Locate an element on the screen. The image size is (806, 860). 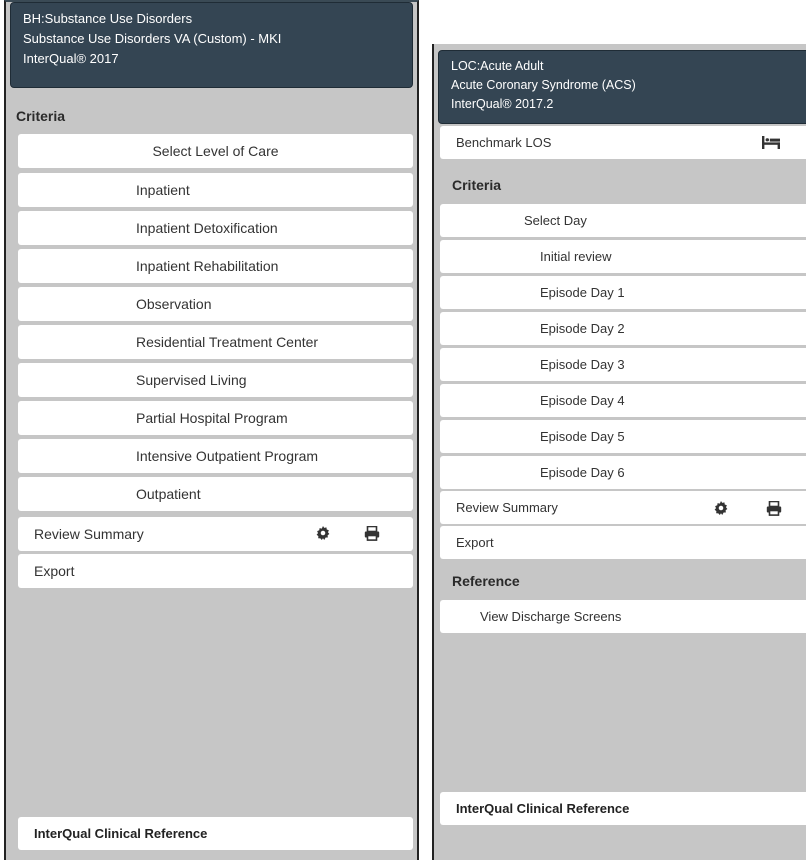
header-line-3: InterQual® 2017.2 is located at coordinates (502, 104).